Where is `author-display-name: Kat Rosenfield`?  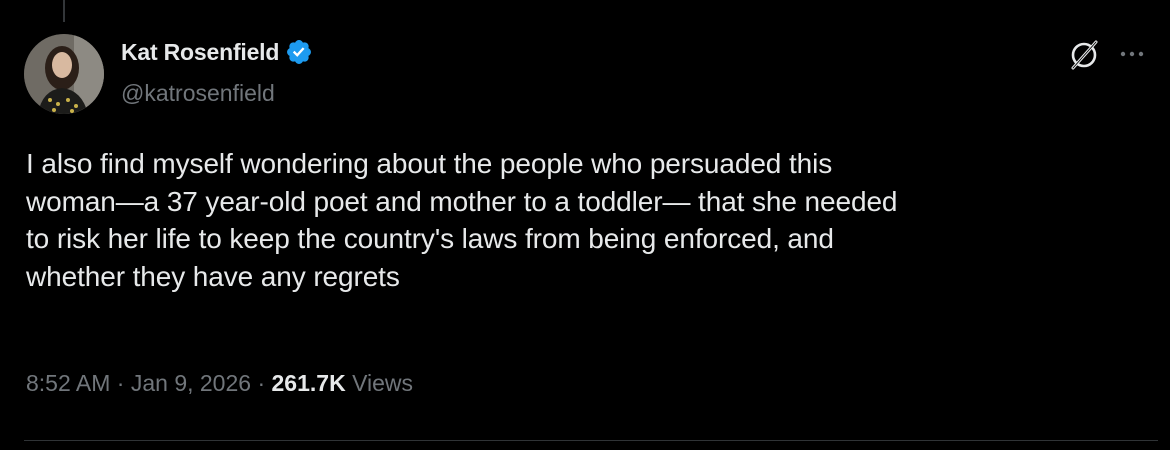 author-display-name: Kat Rosenfield is located at coordinates (200, 52).